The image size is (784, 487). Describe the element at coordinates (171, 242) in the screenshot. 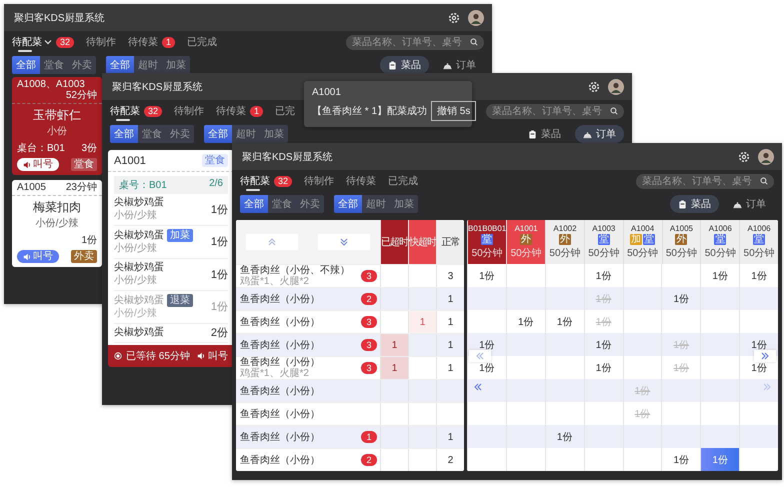

I see `dish-item: 尖椒炒鸡蛋 加菜 小份/少辣 1份` at that location.